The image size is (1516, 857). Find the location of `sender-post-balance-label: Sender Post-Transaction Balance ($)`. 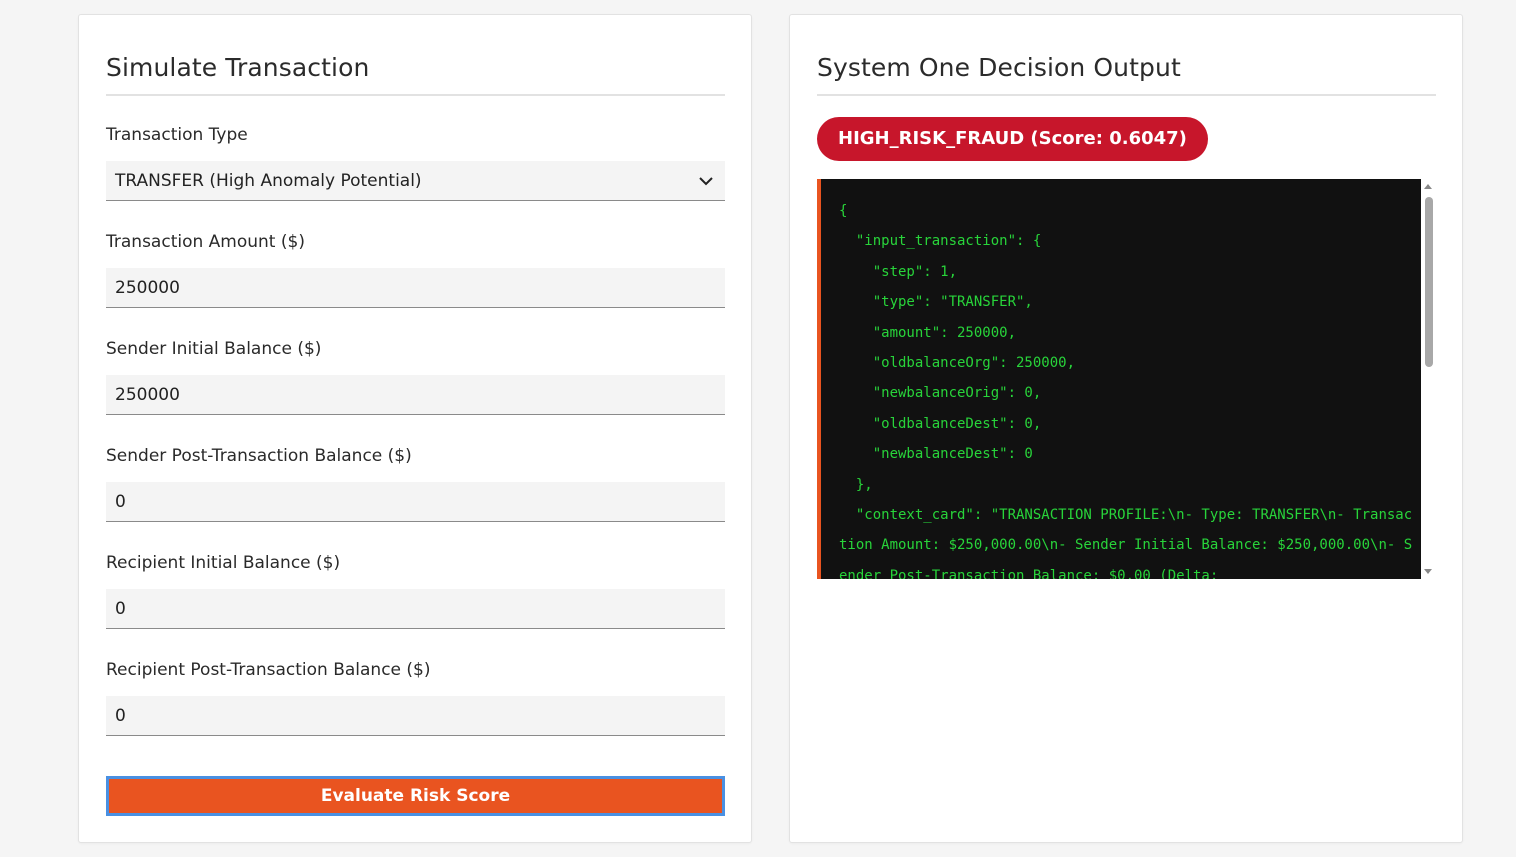

sender-post-balance-label: Sender Post-Transaction Balance ($) is located at coordinates (259, 456).